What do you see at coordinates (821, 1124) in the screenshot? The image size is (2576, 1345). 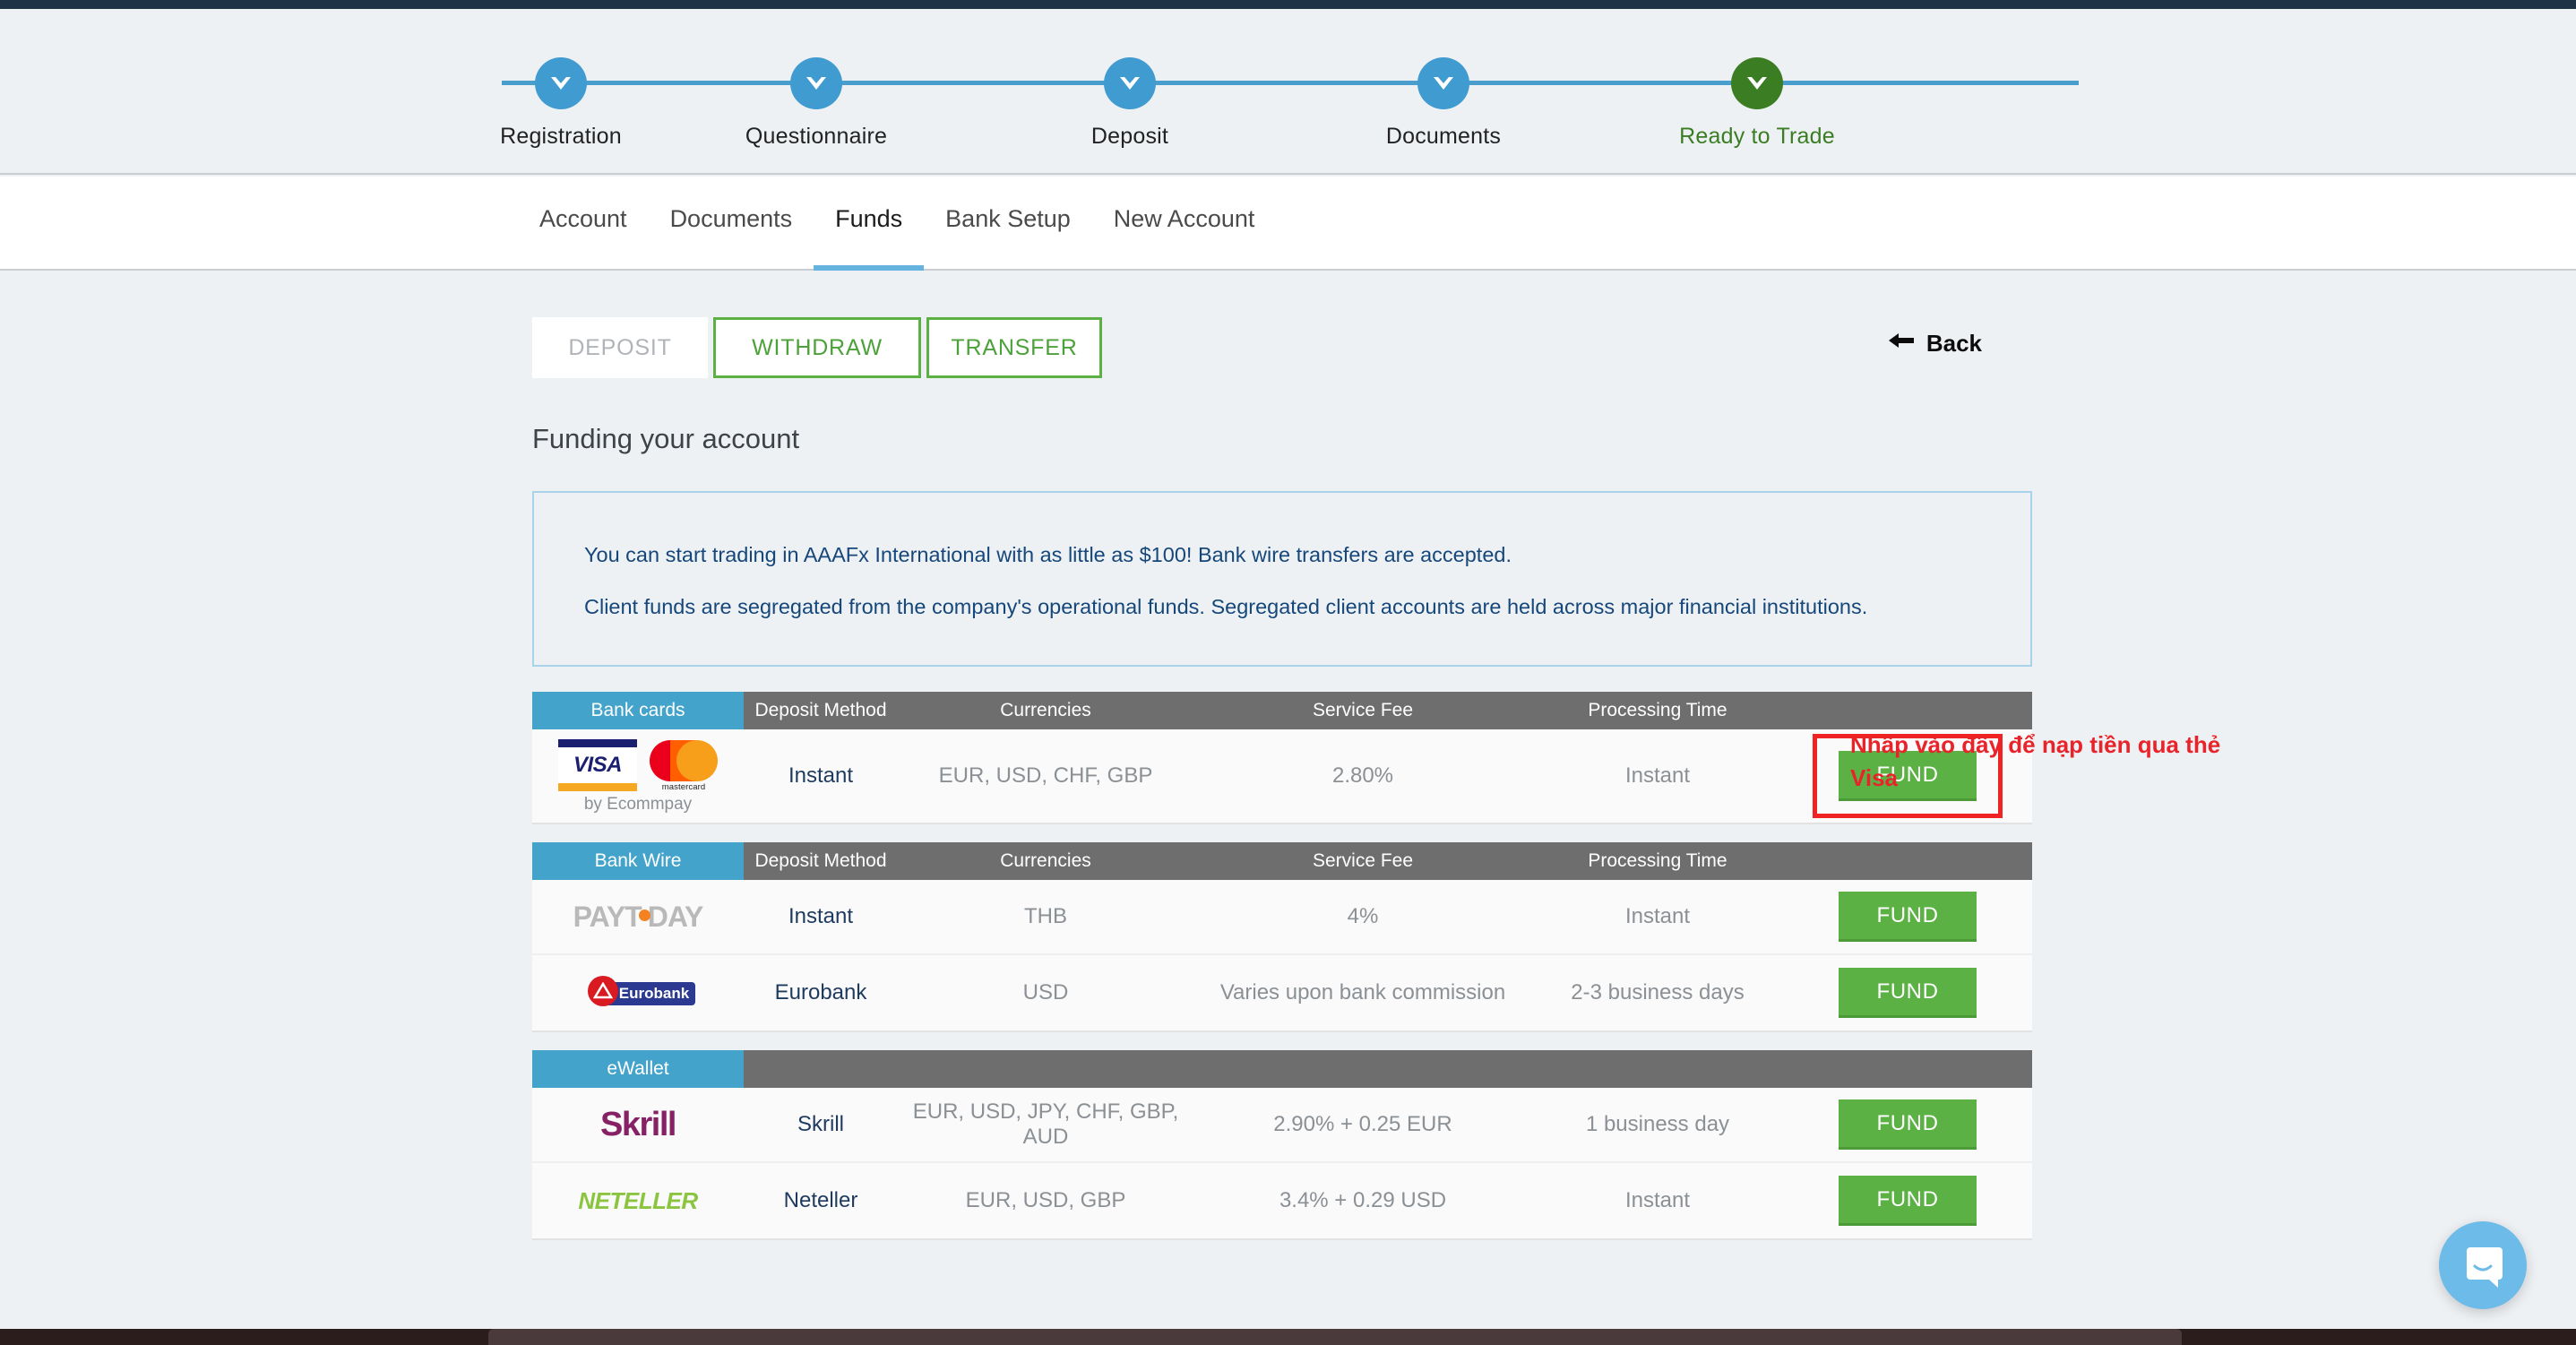 I see `cell-deposit-method: Skrill` at bounding box center [821, 1124].